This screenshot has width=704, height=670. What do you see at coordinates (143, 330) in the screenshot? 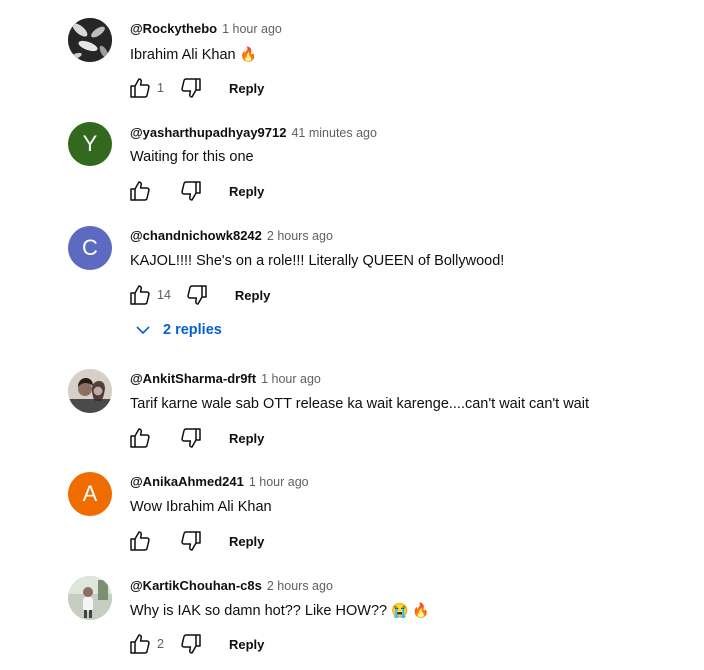
I see `chevron-down-icon` at bounding box center [143, 330].